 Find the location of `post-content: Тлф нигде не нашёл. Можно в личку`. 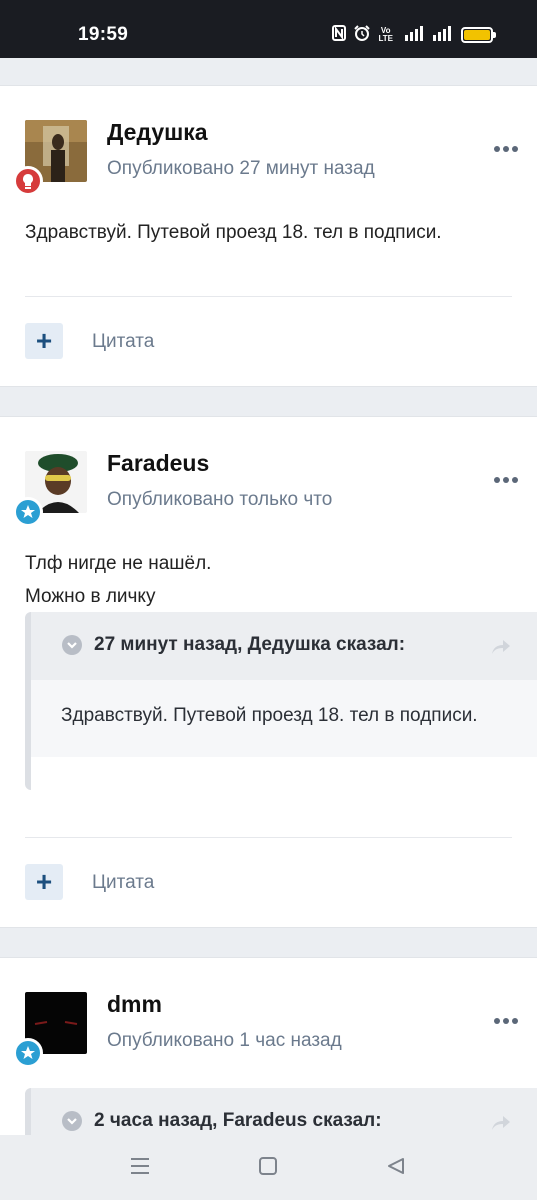

post-content: Тлф нигде не нашёл. Можно в личку is located at coordinates (118, 580).